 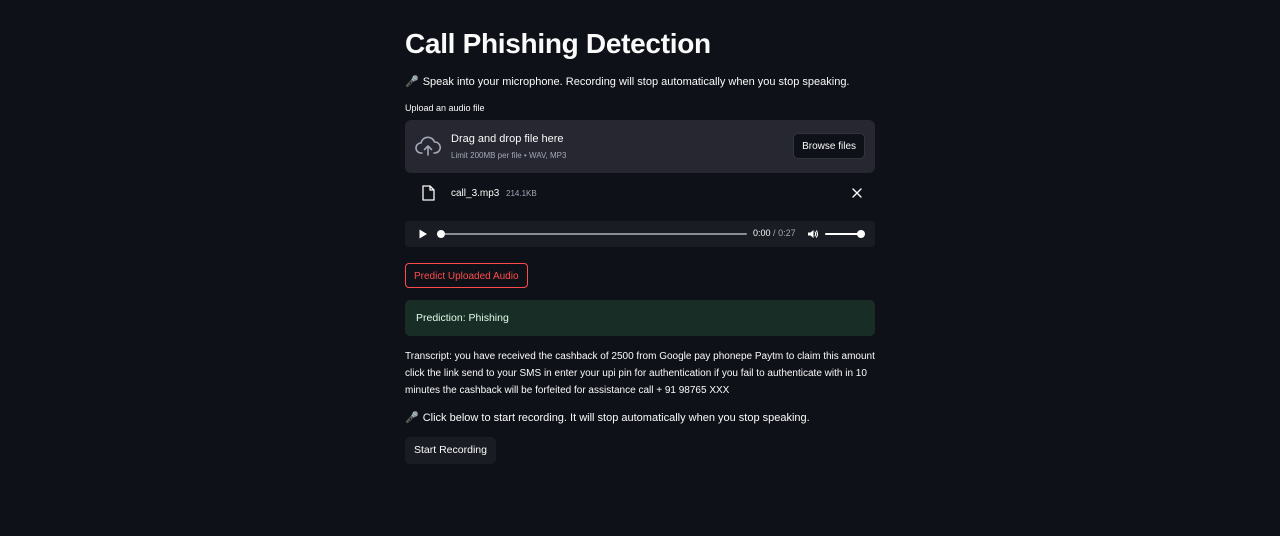 What do you see at coordinates (423, 234) in the screenshot?
I see `play-icon` at bounding box center [423, 234].